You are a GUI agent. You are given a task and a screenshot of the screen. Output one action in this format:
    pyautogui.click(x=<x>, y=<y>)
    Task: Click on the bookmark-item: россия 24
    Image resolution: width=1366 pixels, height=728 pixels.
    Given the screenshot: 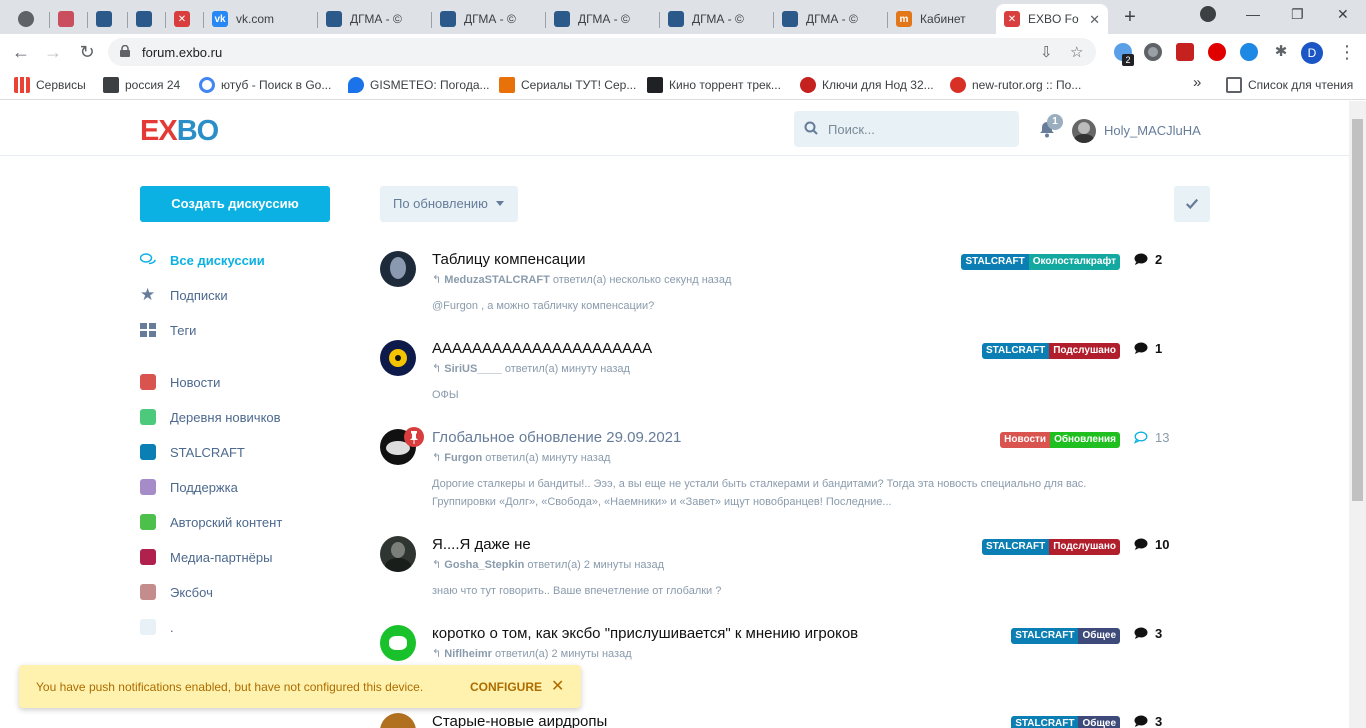 What is the action you would take?
    pyautogui.click(x=141, y=85)
    